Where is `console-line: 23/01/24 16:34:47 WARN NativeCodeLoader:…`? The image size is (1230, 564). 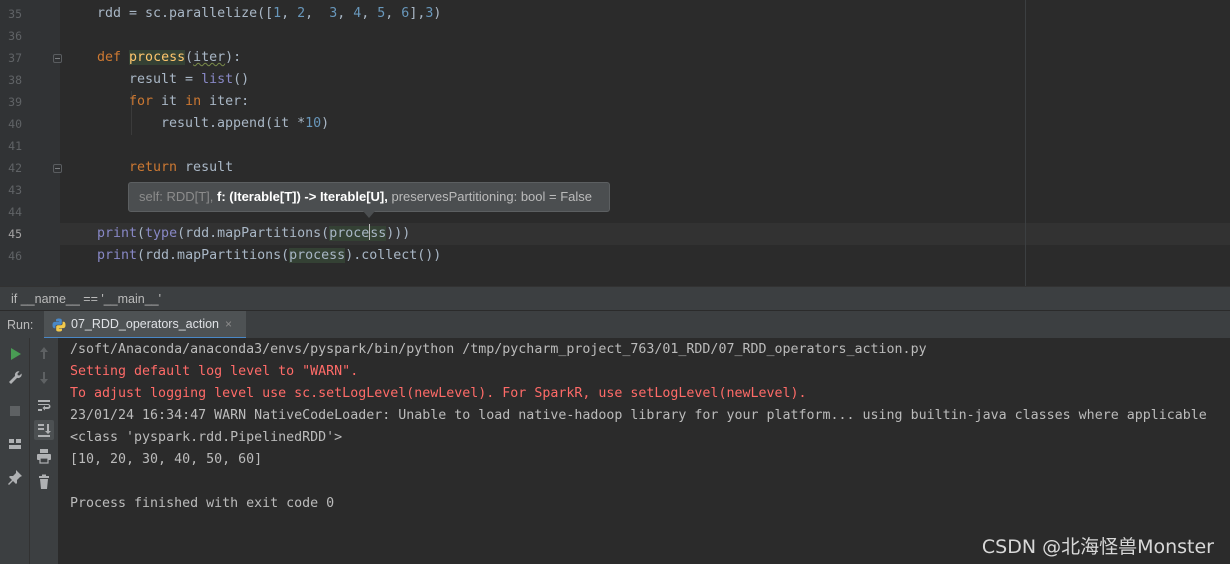
console-line: 23/01/24 16:34:47 WARN NativeCodeLoader:… is located at coordinates (638, 415).